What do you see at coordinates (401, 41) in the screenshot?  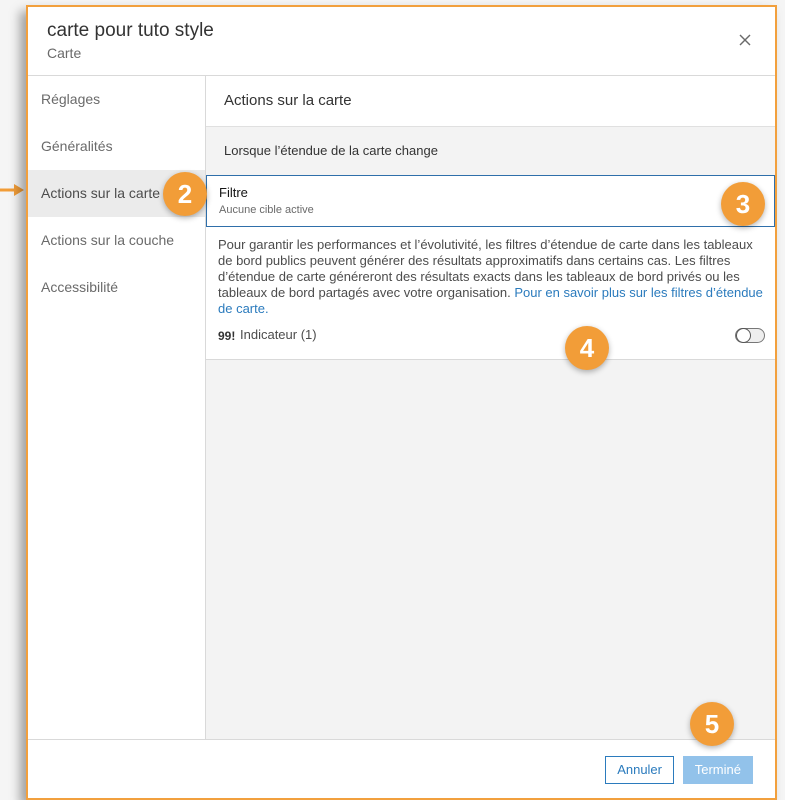 I see `dialog-header: carte pour tuto style Carte` at bounding box center [401, 41].